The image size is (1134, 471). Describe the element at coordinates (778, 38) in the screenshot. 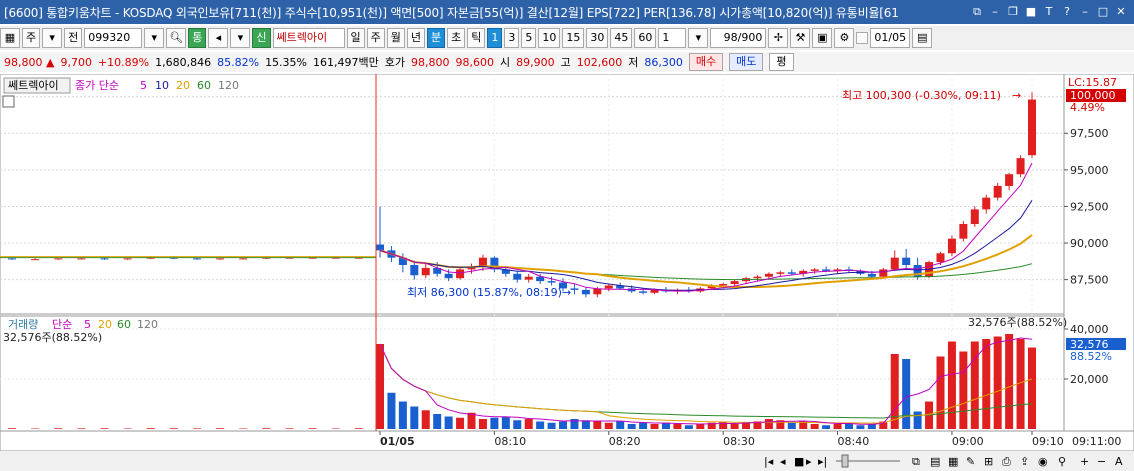

I see `crosshair-icon: ✢` at that location.